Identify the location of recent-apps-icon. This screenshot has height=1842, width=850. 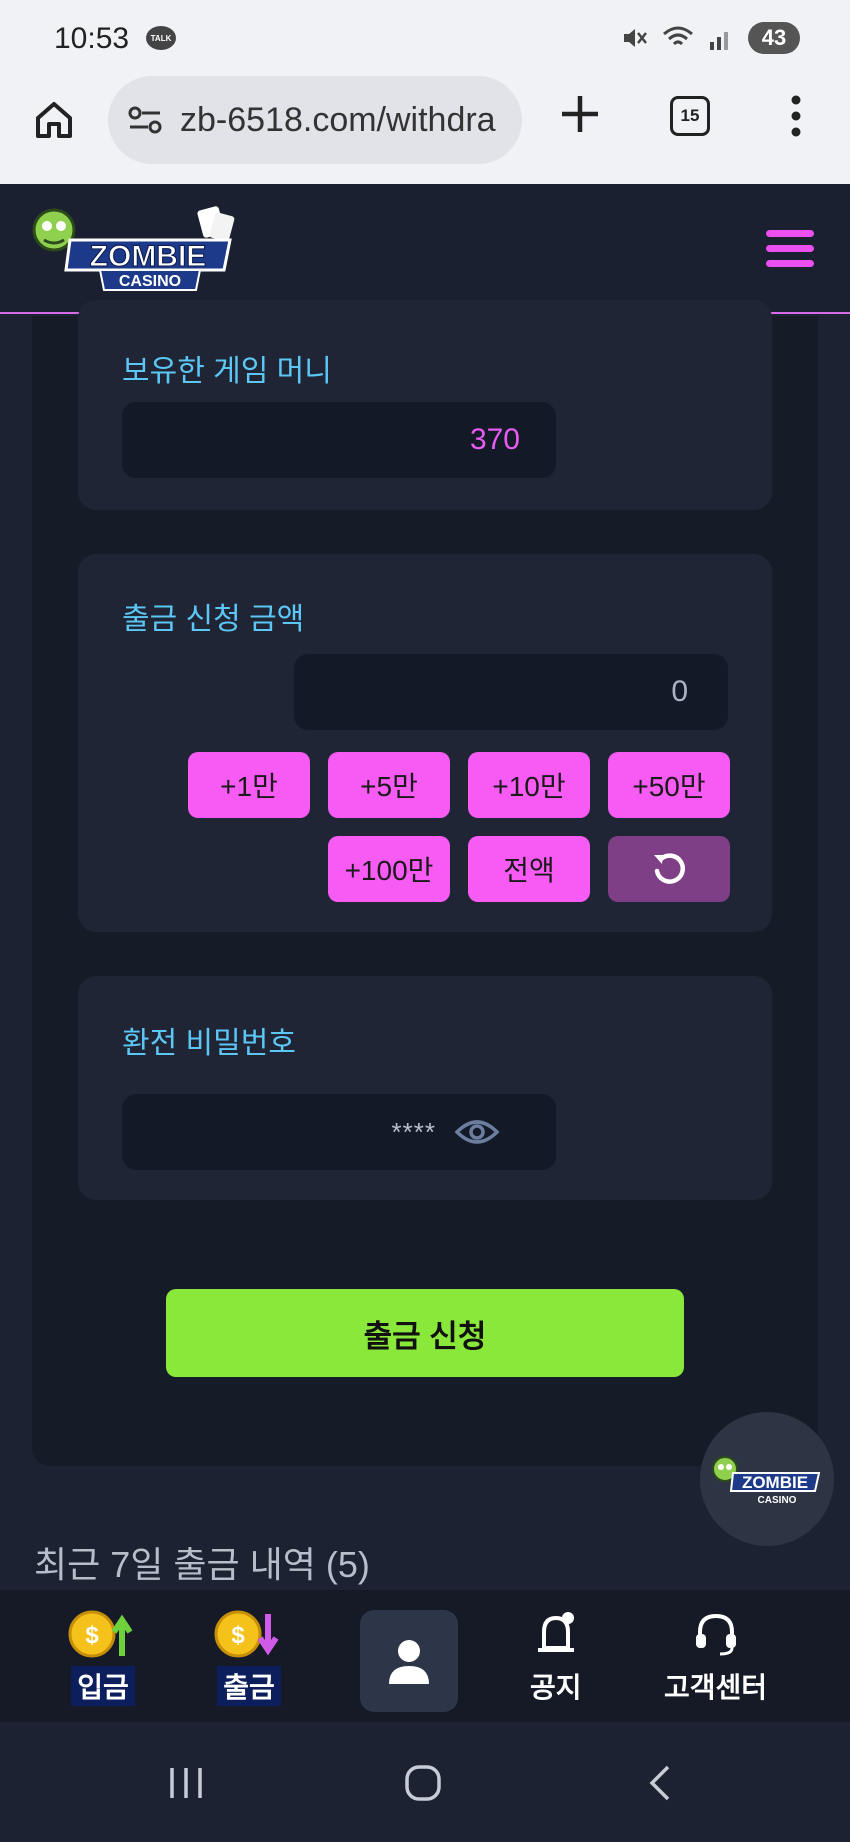
(186, 1783).